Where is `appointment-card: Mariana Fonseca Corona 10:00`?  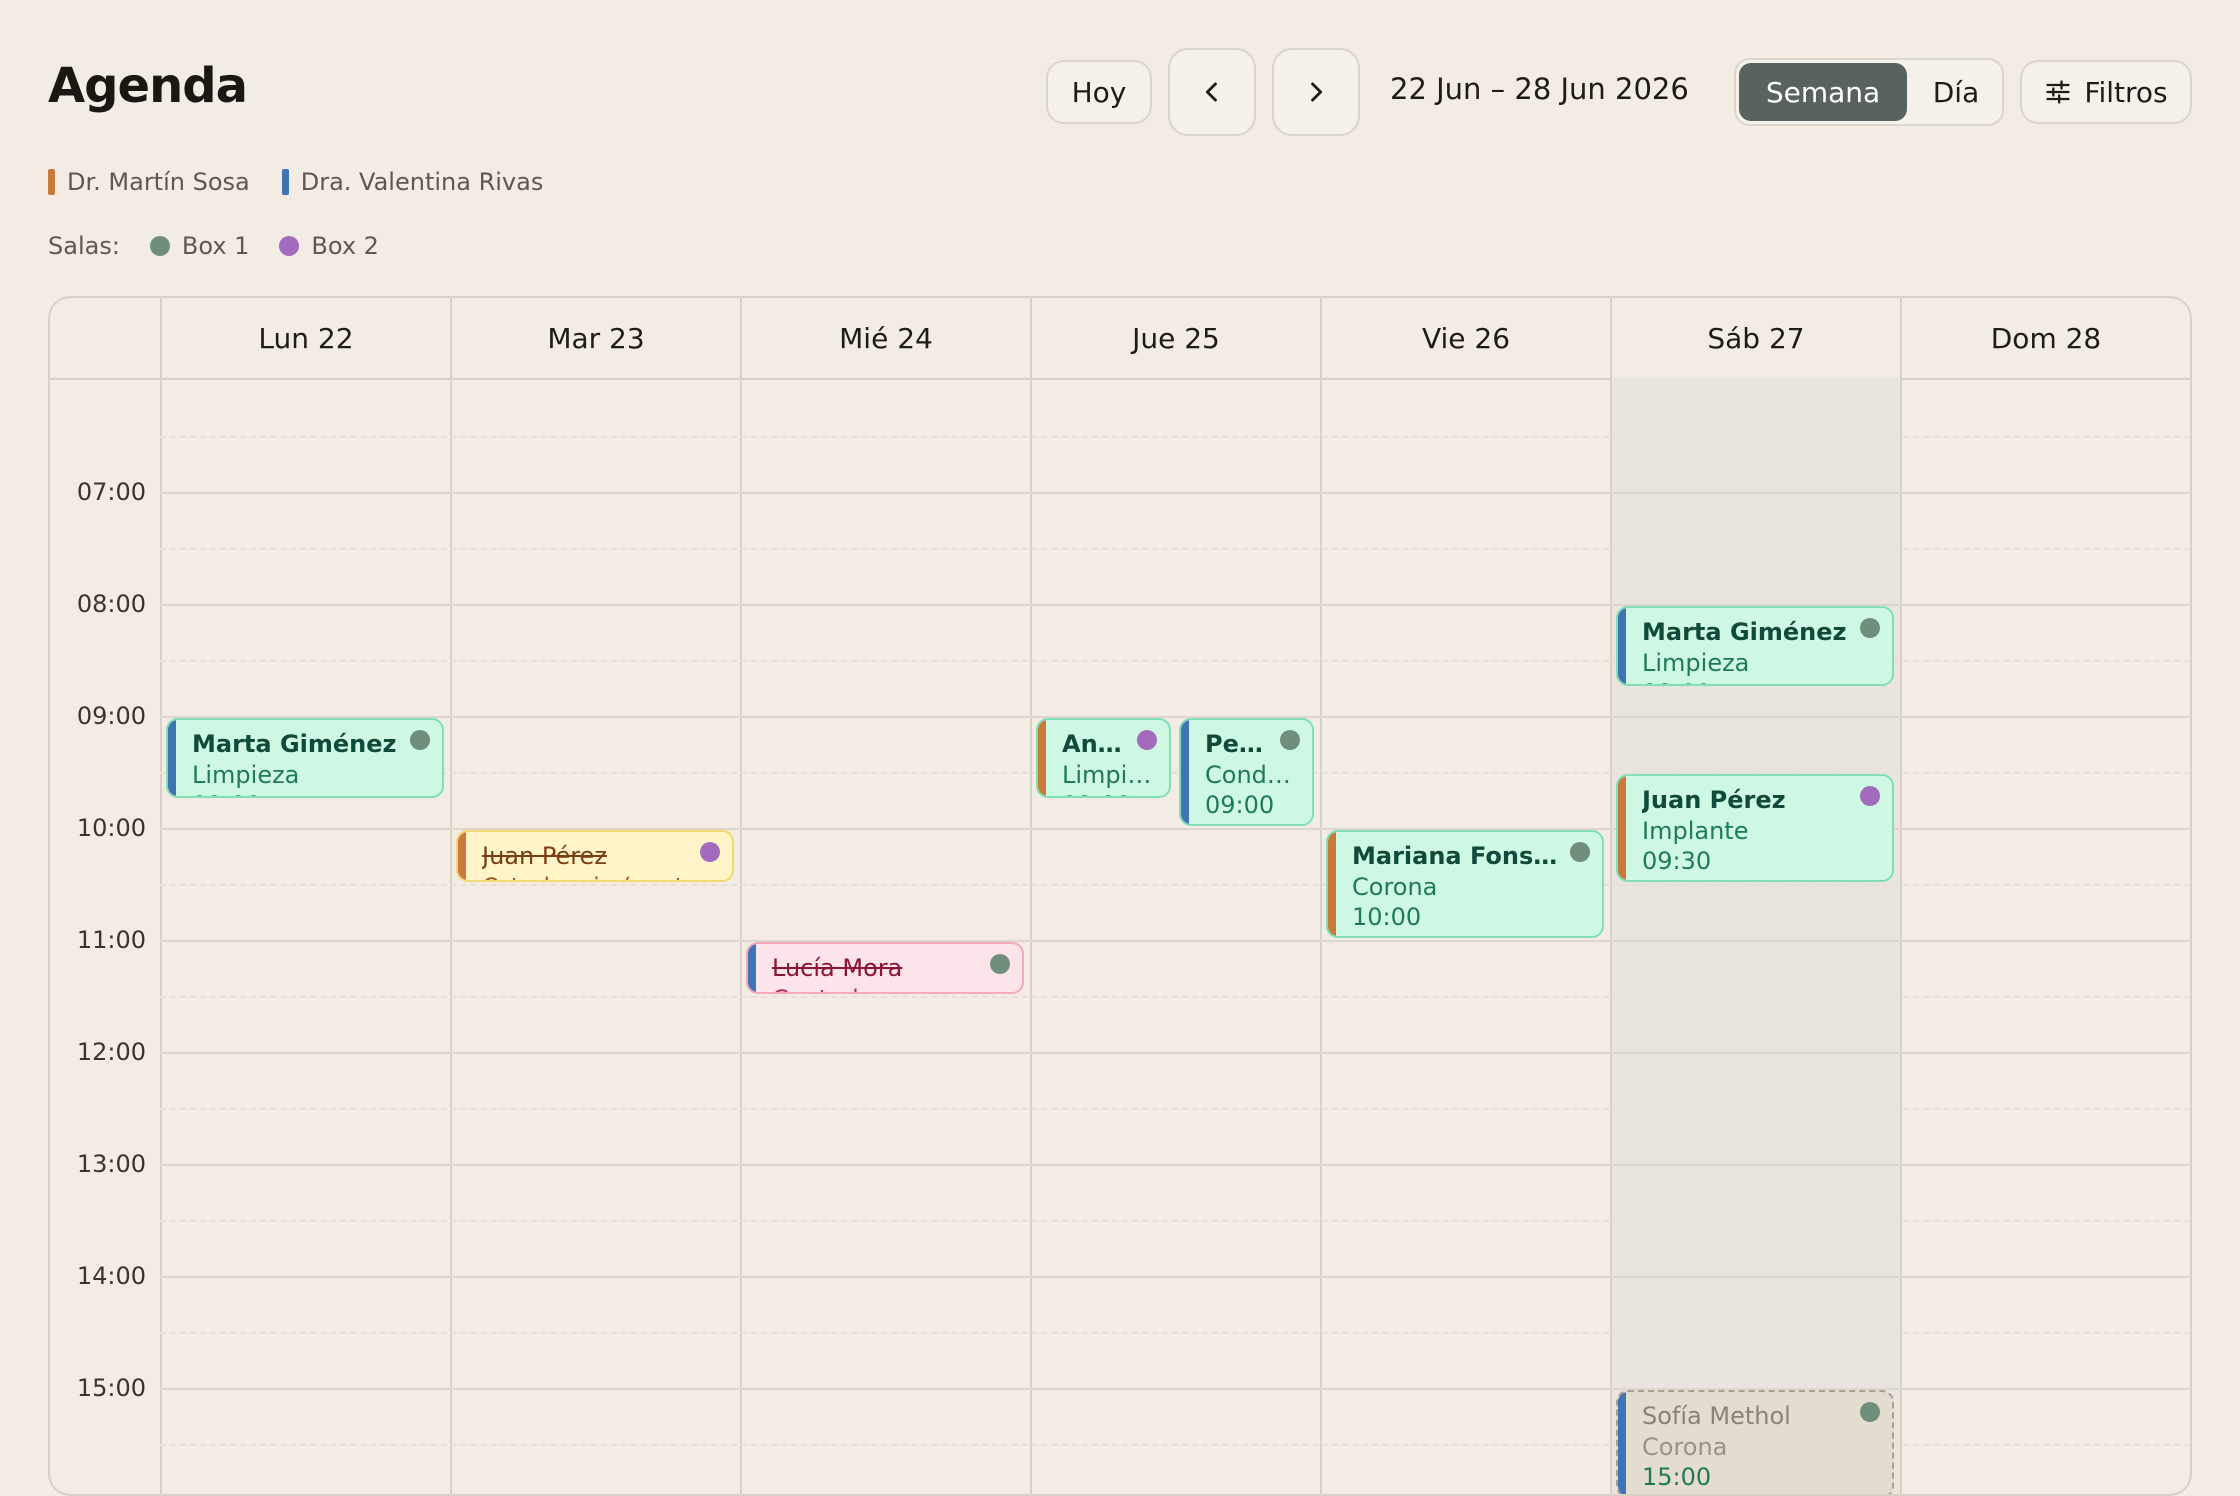
appointment-card: Mariana Fonseca Corona 10:00 is located at coordinates (1465, 884).